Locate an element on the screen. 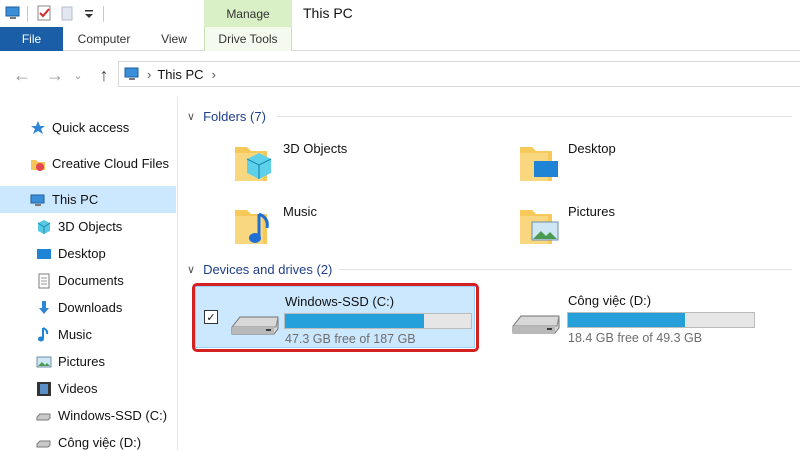 The width and height of the screenshot is (800, 450). sidebar-item-creative-cloud-files: Creative Cloud Files is located at coordinates (88, 163).